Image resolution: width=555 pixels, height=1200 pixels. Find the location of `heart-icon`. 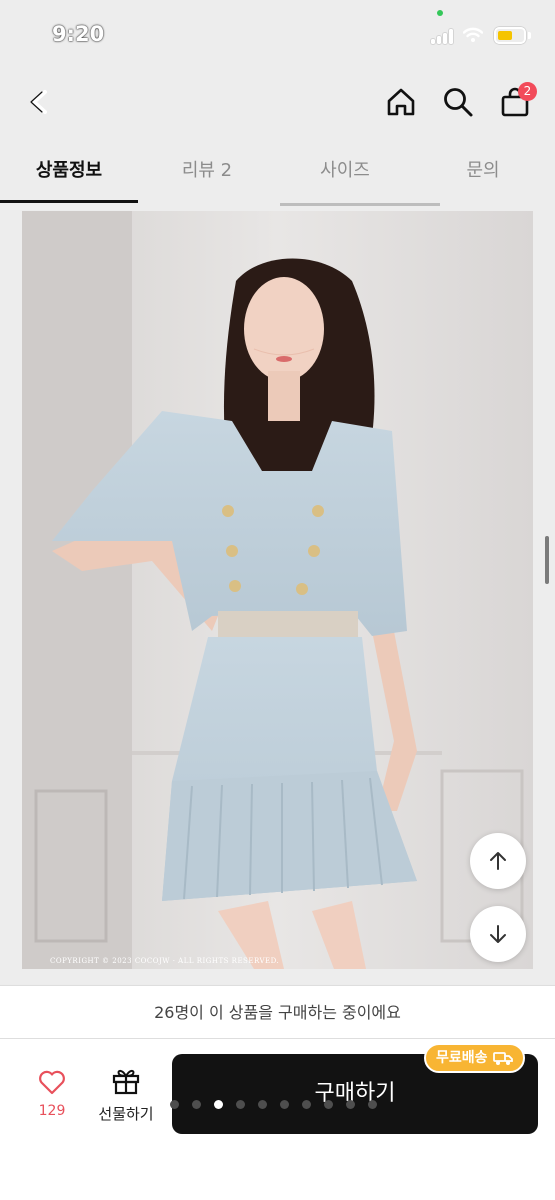

heart-icon is located at coordinates (52, 1082).